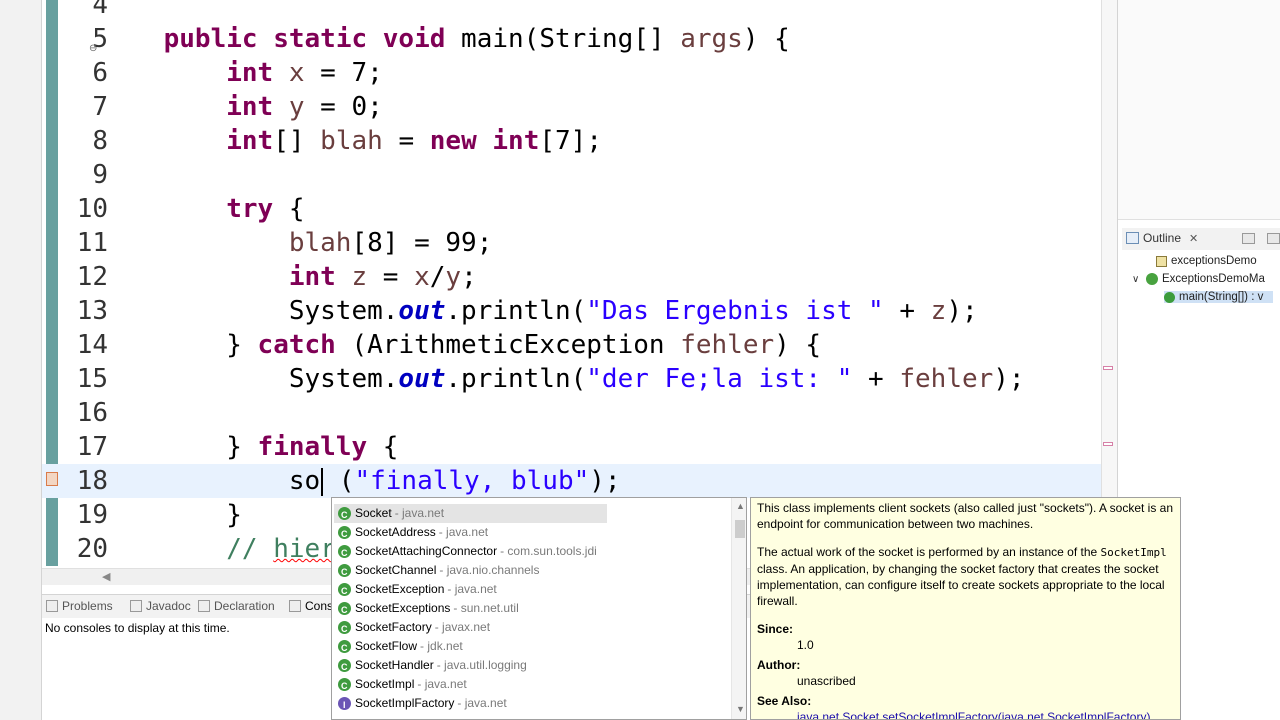 This screenshot has height=720, width=1280. What do you see at coordinates (1221, 297) in the screenshot?
I see `outline-item-label: main(String[]) : v` at bounding box center [1221, 297].